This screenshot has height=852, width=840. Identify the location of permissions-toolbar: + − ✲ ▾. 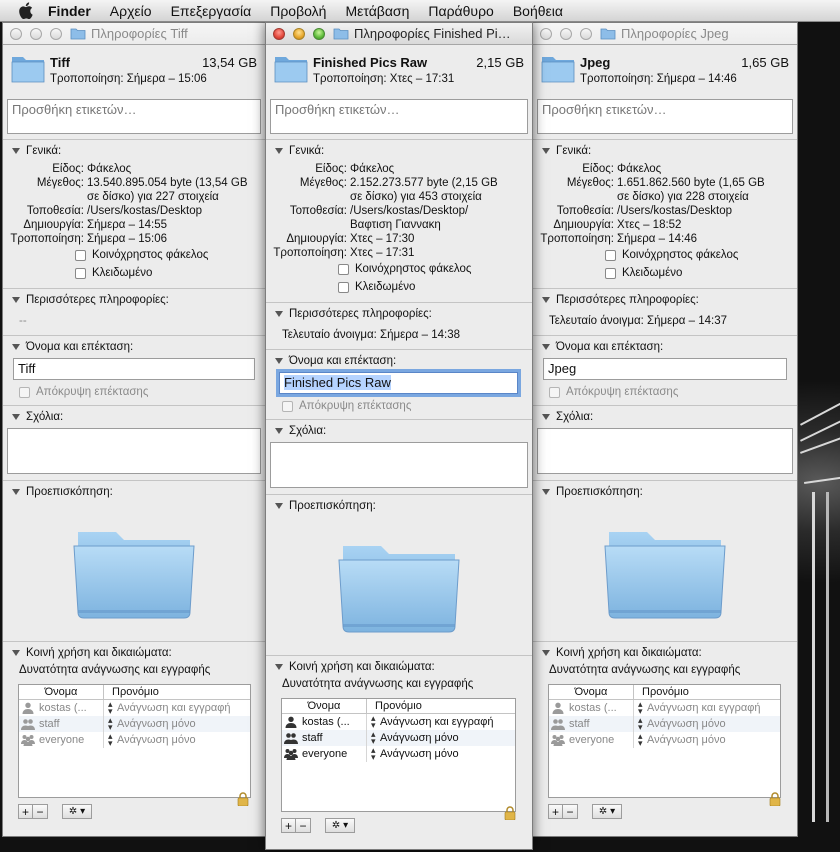
(406, 825).